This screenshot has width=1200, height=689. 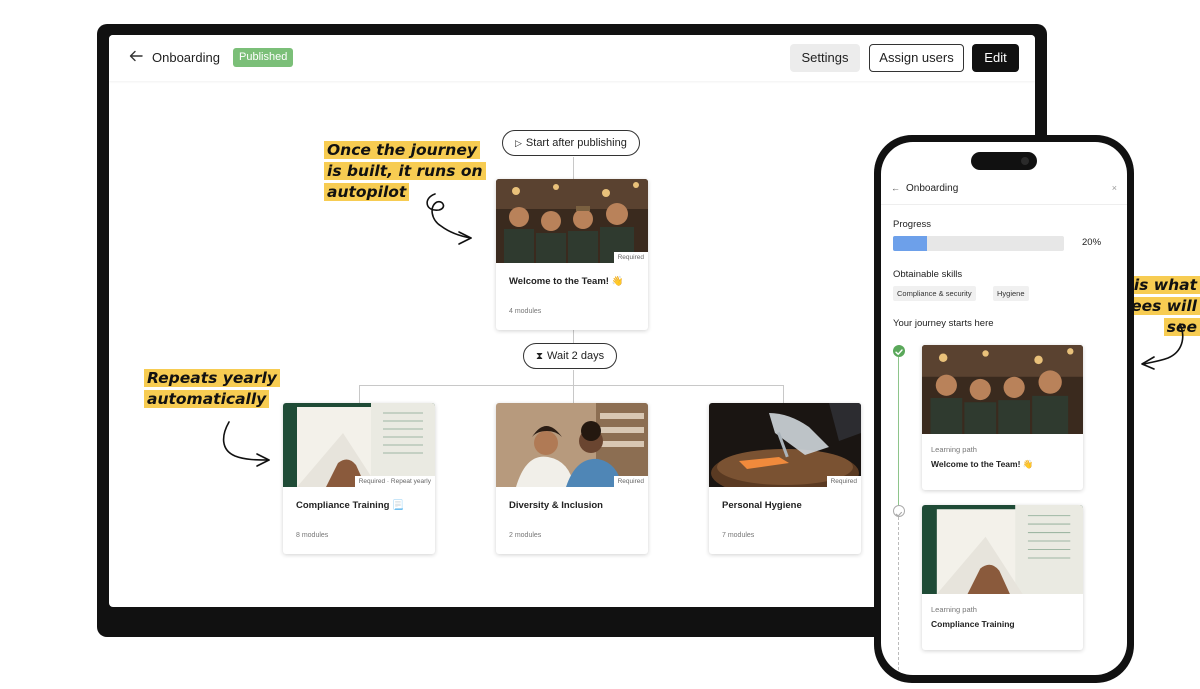 What do you see at coordinates (1004, 204) in the screenshot?
I see `divider` at bounding box center [1004, 204].